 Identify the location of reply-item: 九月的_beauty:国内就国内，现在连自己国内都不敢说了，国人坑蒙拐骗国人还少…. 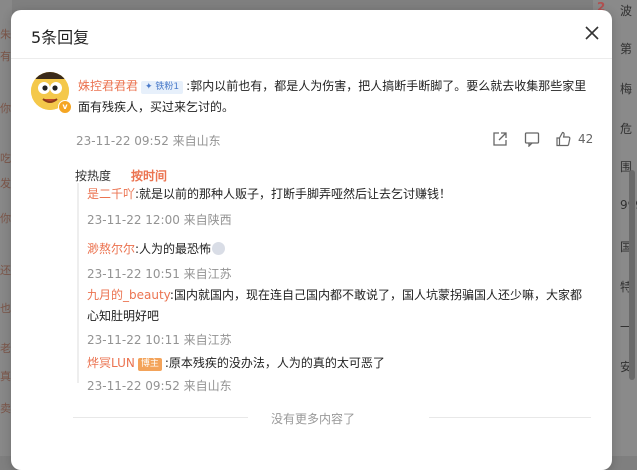
(337, 306).